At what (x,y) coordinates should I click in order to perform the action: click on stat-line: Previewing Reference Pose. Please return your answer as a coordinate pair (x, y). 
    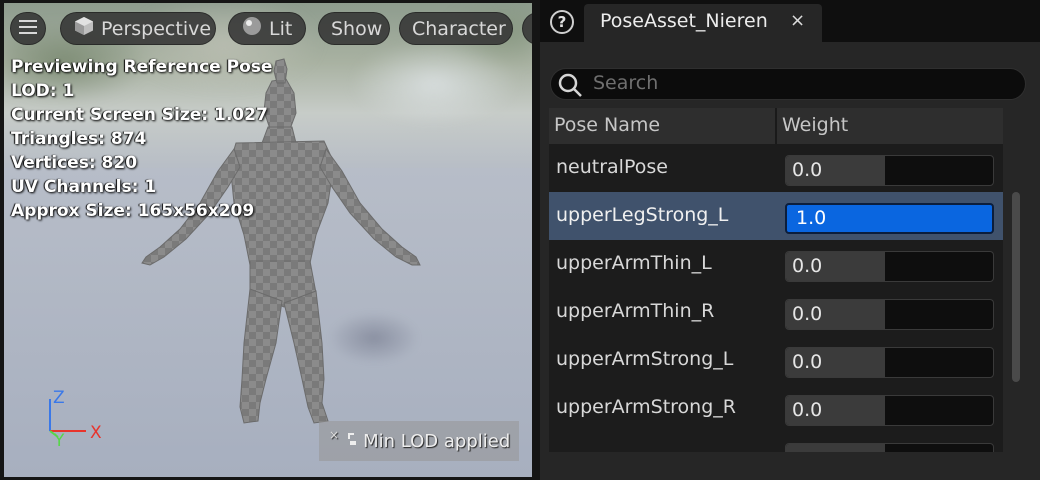
    Looking at the image, I should click on (142, 67).